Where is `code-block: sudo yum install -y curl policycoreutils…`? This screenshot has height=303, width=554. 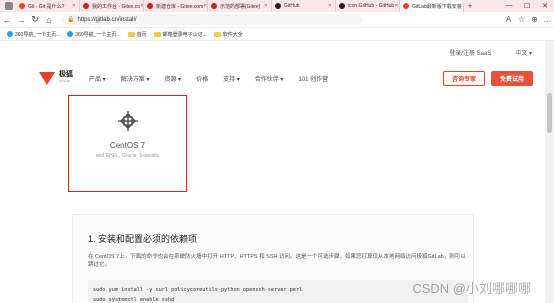
code-block: sudo yum install -y curl policycoreutils… is located at coordinates (278, 291).